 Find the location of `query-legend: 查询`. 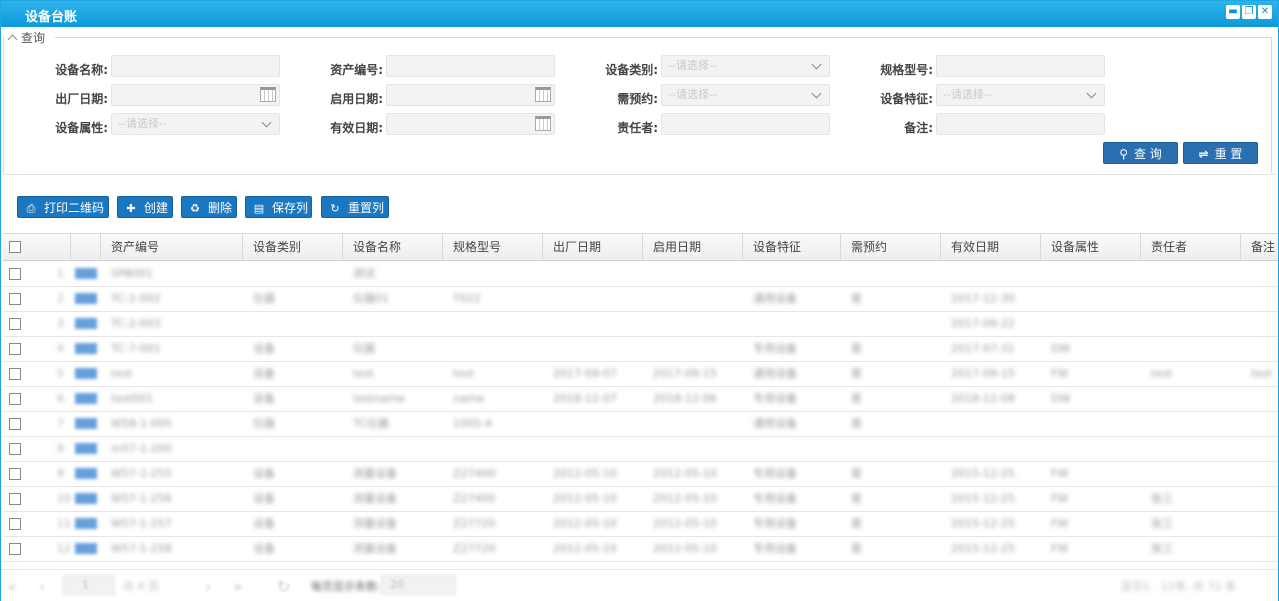

query-legend: 查询 is located at coordinates (28, 37).